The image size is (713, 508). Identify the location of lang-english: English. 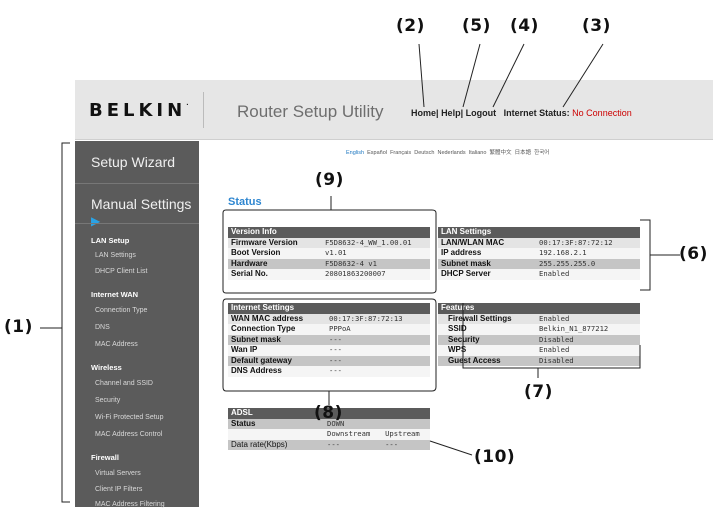
(355, 153).